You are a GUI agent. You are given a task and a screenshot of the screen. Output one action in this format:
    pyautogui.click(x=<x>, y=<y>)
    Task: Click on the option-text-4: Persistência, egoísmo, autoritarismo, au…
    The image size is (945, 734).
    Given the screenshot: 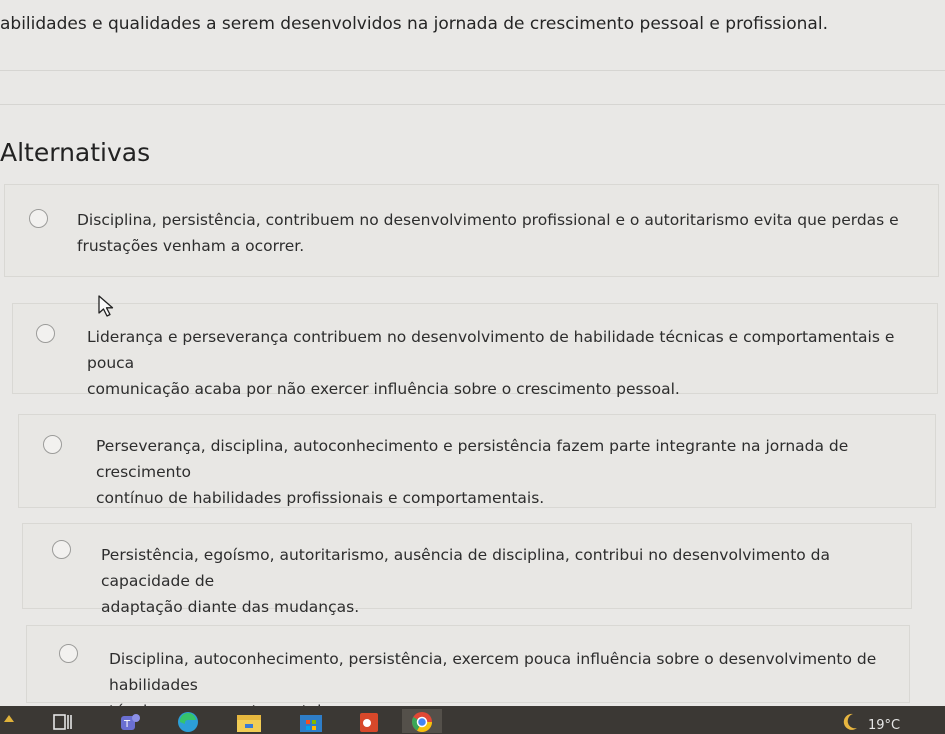 What is the action you would take?
    pyautogui.click(x=466, y=581)
    